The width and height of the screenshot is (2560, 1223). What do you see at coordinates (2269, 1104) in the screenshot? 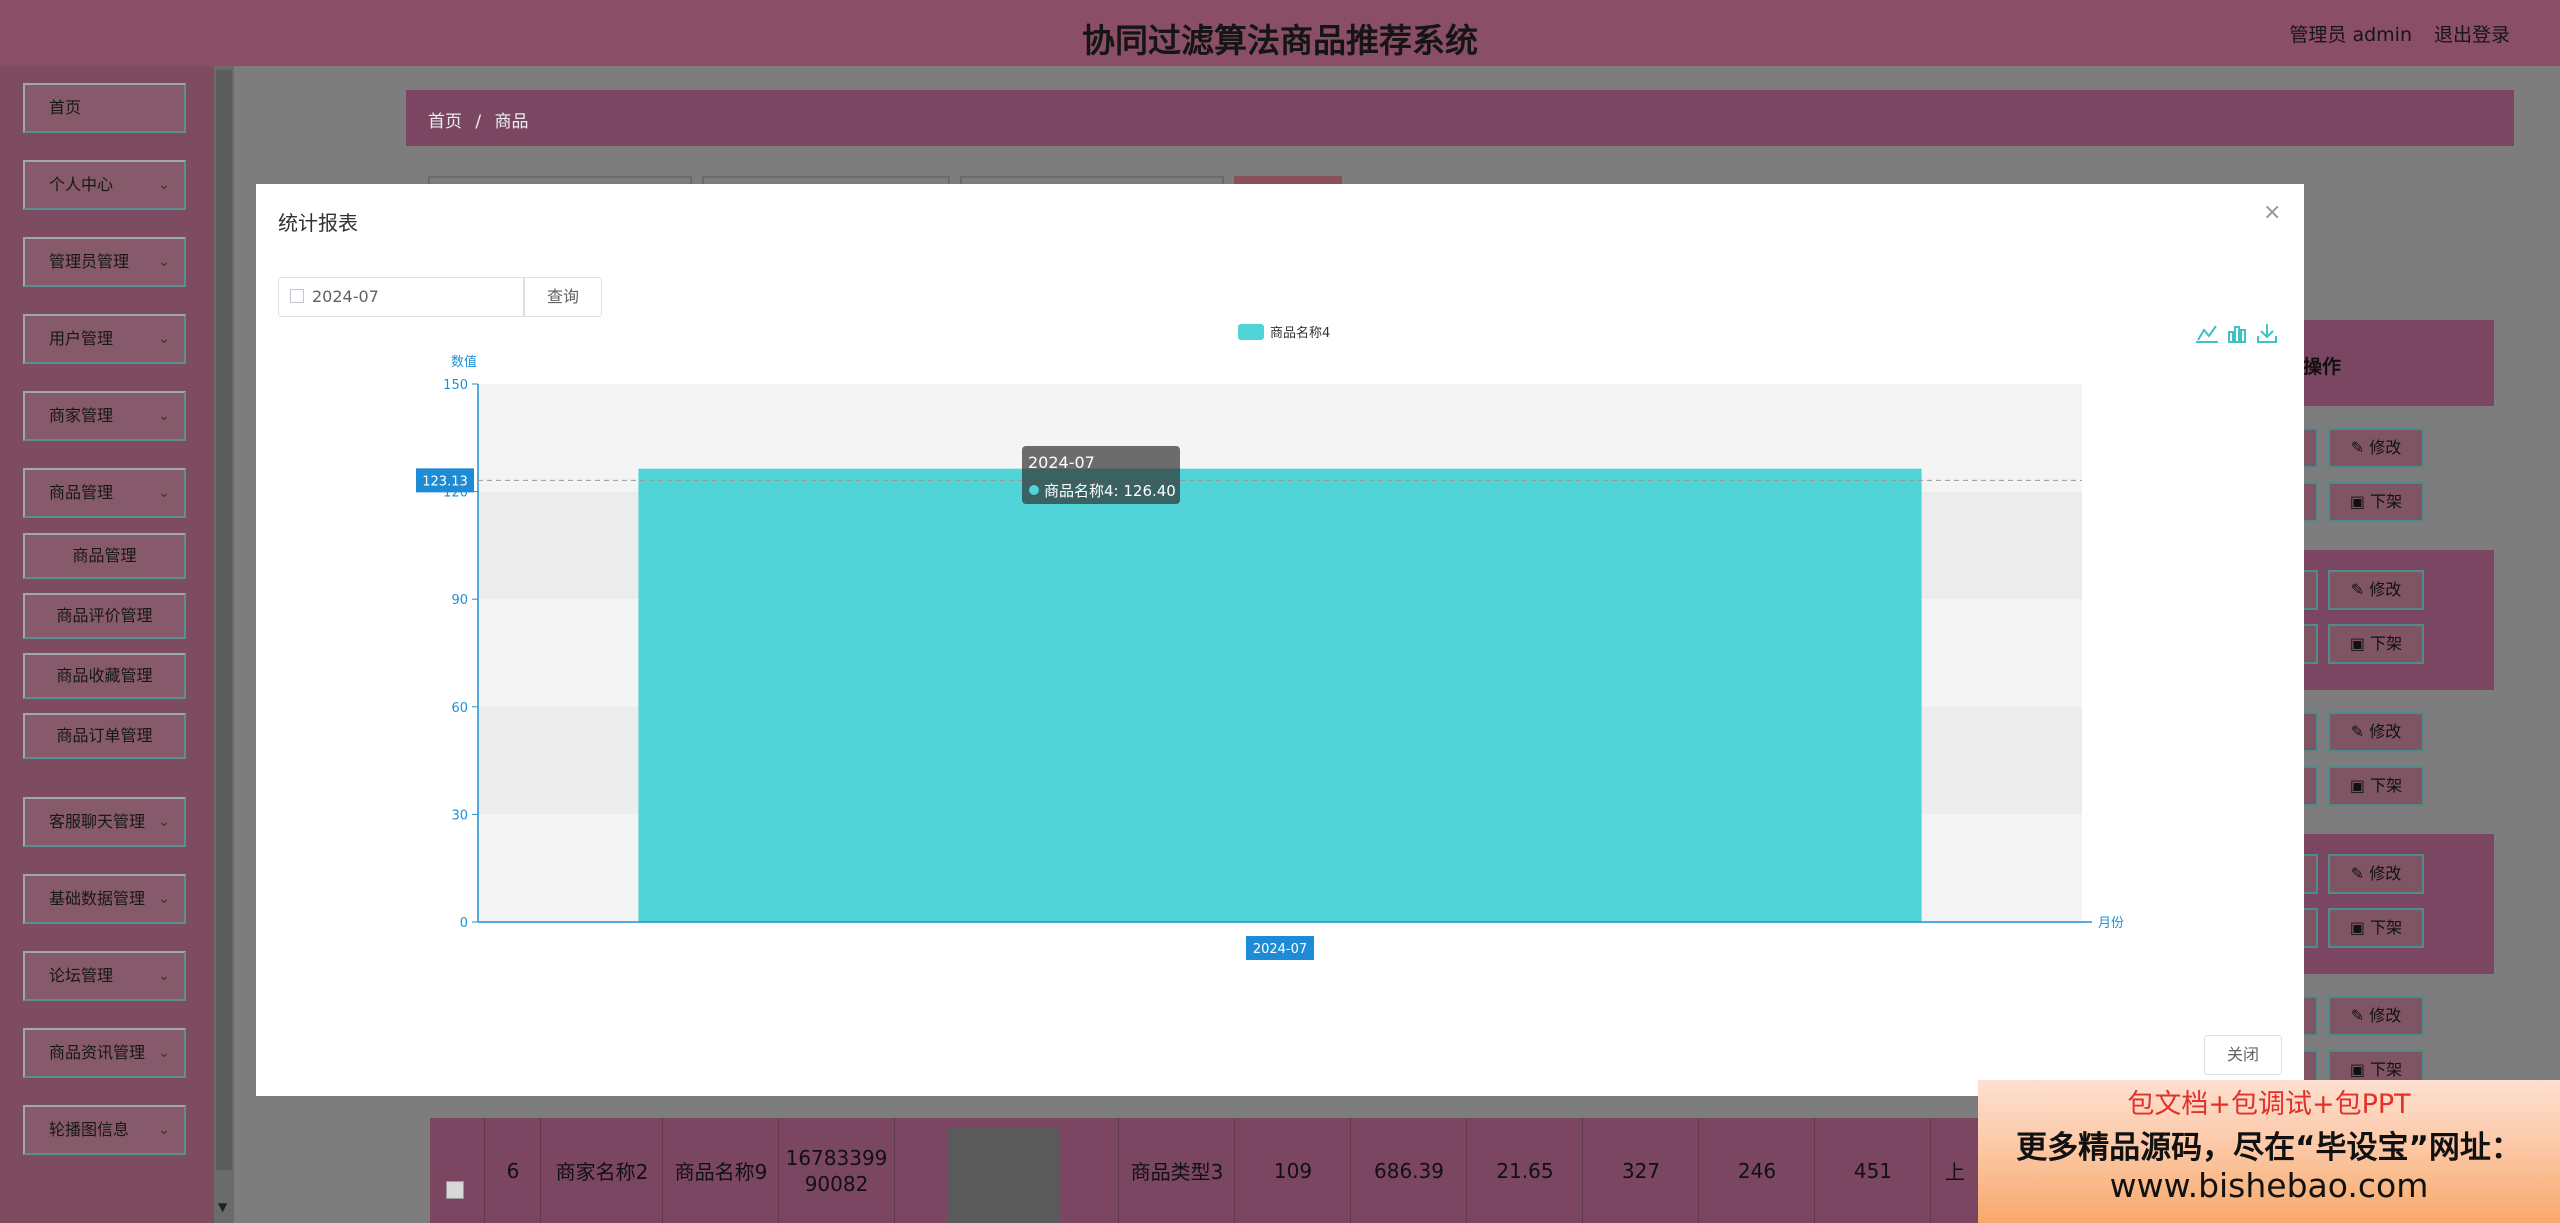
I see `ad-line-1: 包文档+包调试+包PPT` at bounding box center [2269, 1104].